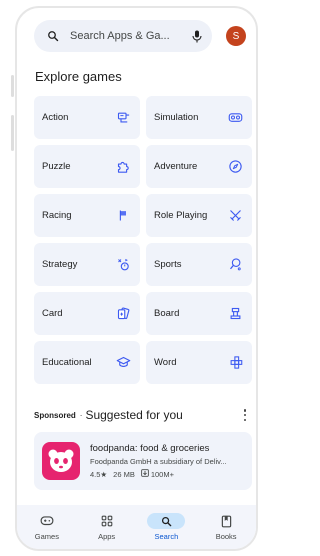  I want to click on category-word: Word, so click(199, 362).